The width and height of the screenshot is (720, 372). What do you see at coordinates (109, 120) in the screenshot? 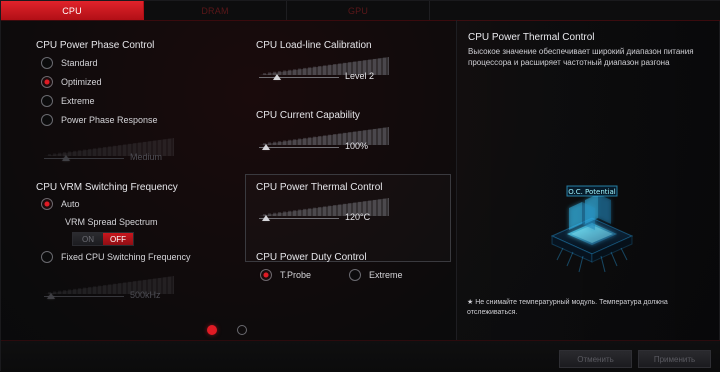
I see `phase-option-power-phase-response-label: Power Phase Response` at bounding box center [109, 120].